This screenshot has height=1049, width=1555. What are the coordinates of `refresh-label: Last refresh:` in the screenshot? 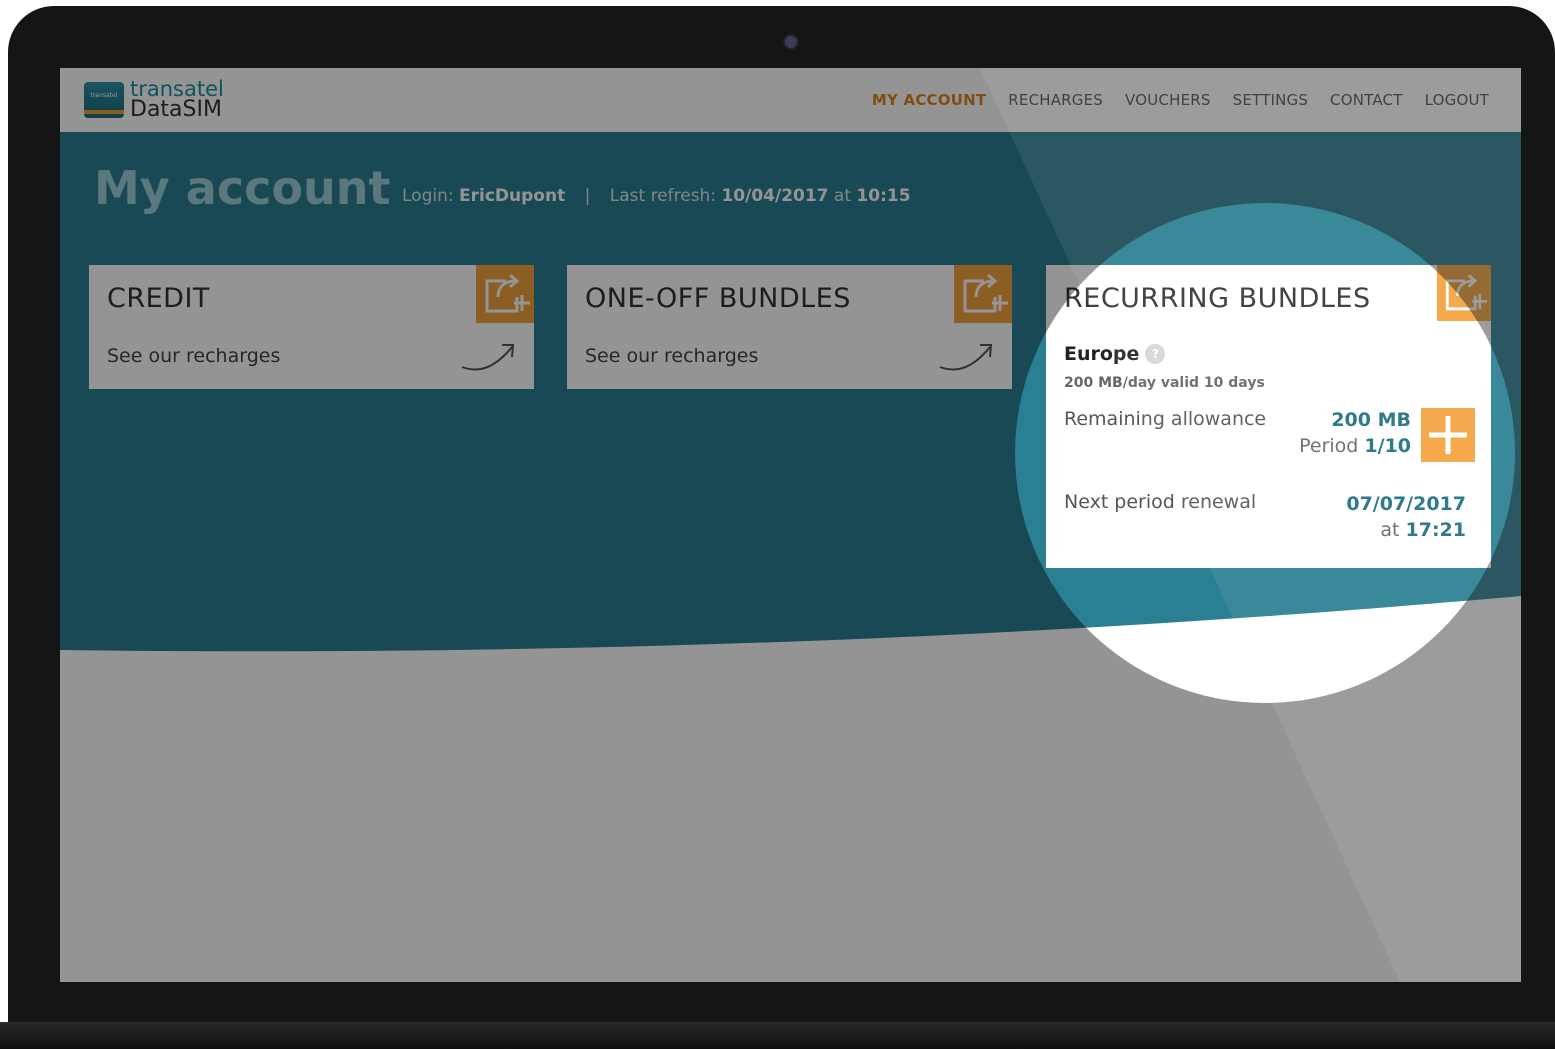 It's located at (663, 196).